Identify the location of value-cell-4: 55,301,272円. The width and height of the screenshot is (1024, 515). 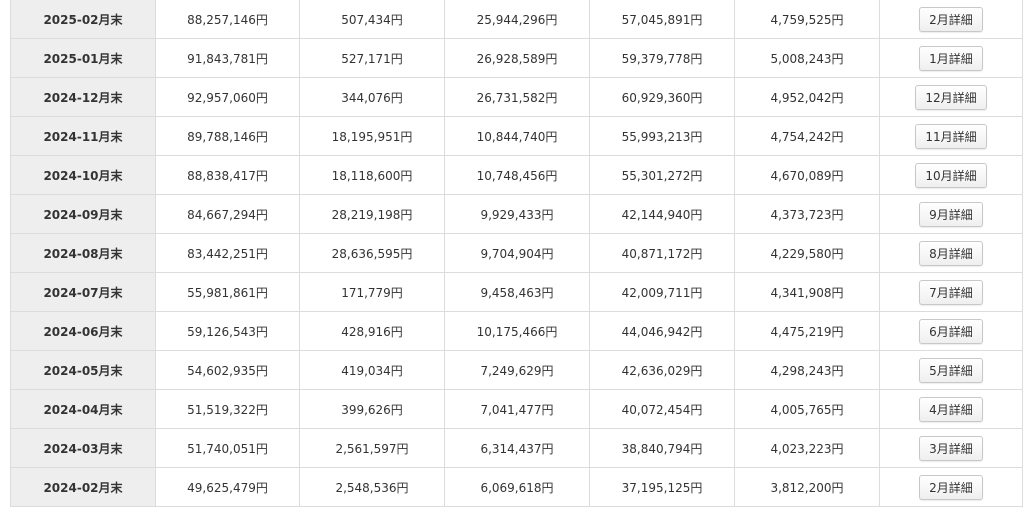
(662, 175).